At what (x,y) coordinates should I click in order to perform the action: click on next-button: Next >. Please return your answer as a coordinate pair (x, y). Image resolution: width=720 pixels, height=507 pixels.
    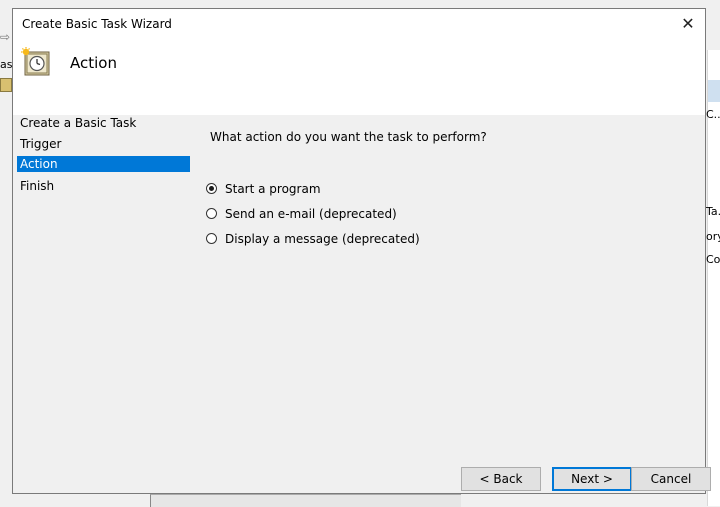
    Looking at the image, I should click on (592, 479).